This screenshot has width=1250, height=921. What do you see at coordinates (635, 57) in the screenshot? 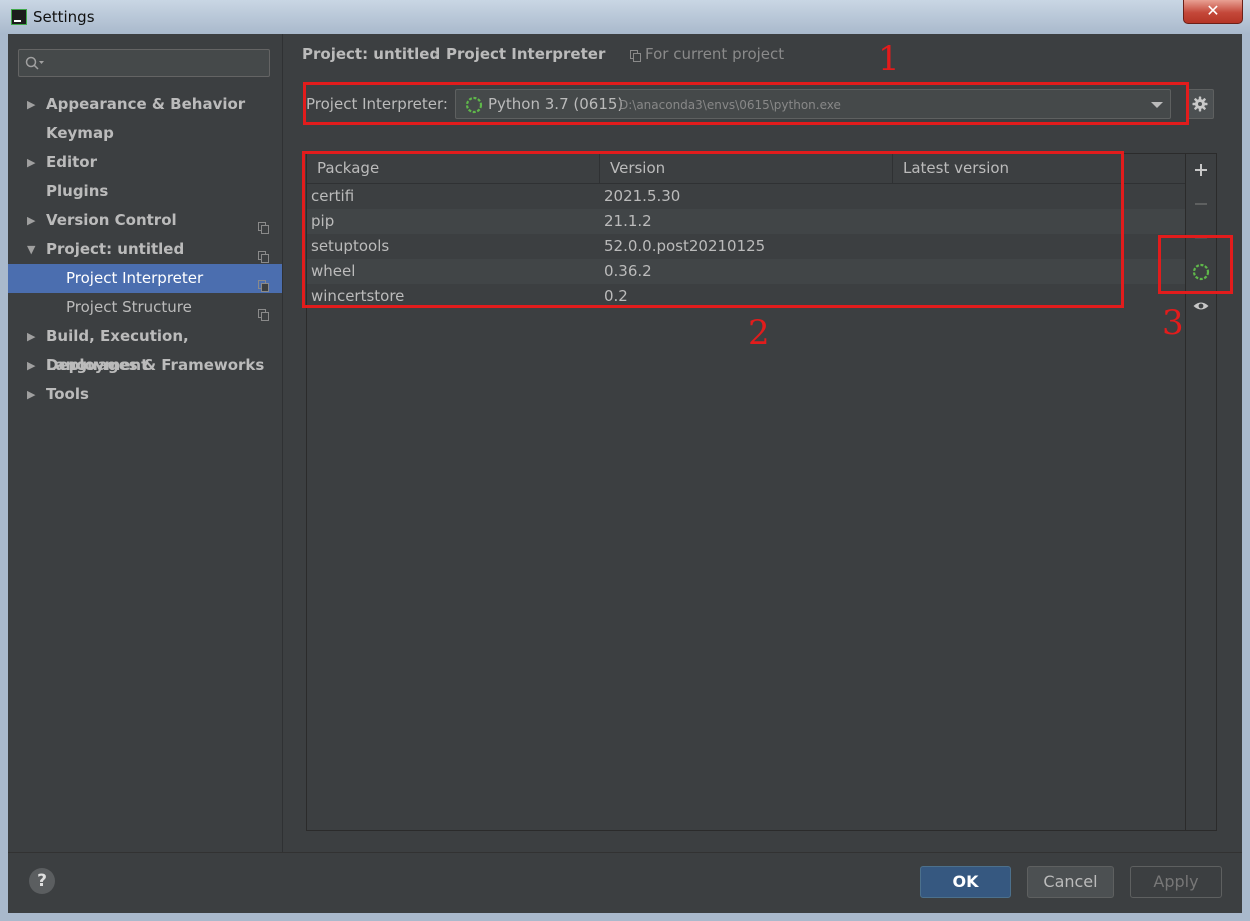
I see `project-scope-icon` at bounding box center [635, 57].